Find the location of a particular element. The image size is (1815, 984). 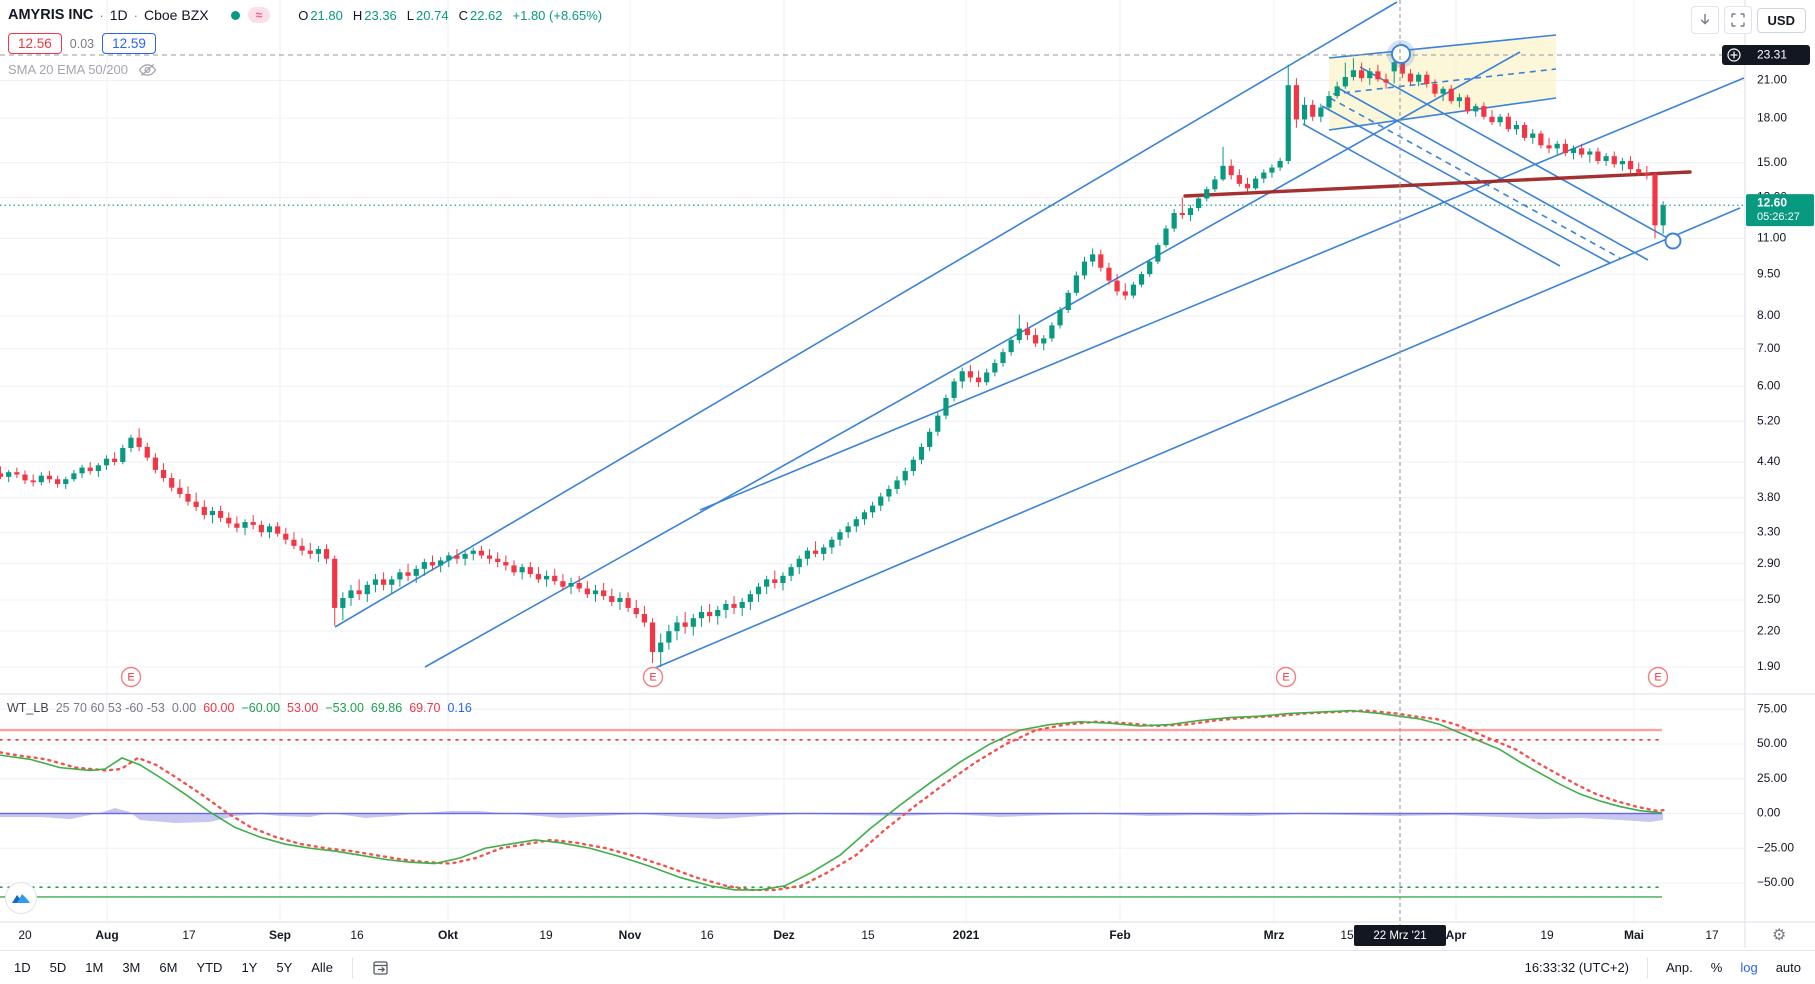

wt-indicator-value: 0.16 is located at coordinates (459, 708).